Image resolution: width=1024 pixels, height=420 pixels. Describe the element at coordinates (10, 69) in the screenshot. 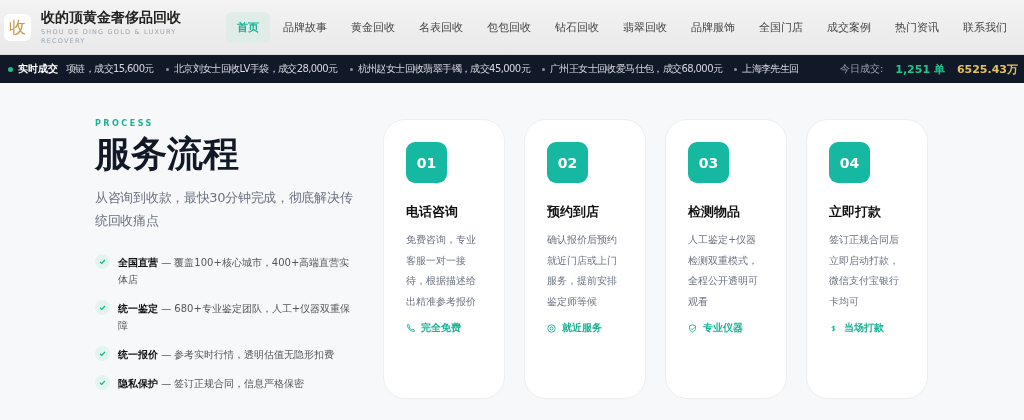

I see `live-dot-icon` at that location.